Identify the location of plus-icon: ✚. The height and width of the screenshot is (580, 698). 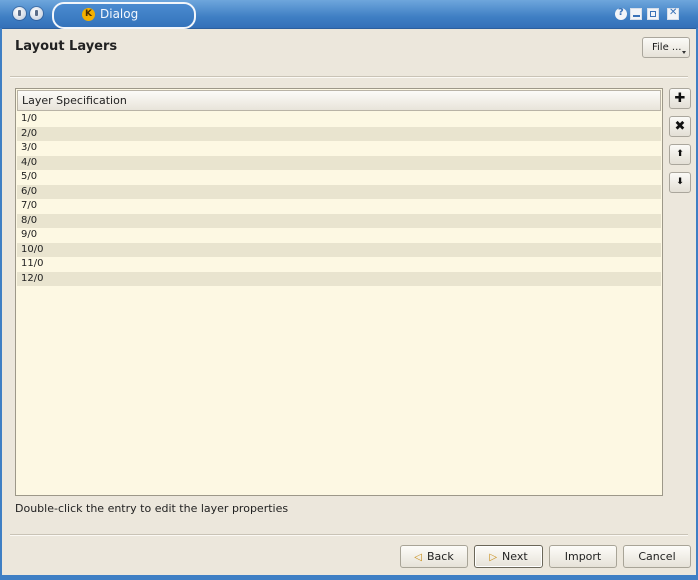
(680, 98).